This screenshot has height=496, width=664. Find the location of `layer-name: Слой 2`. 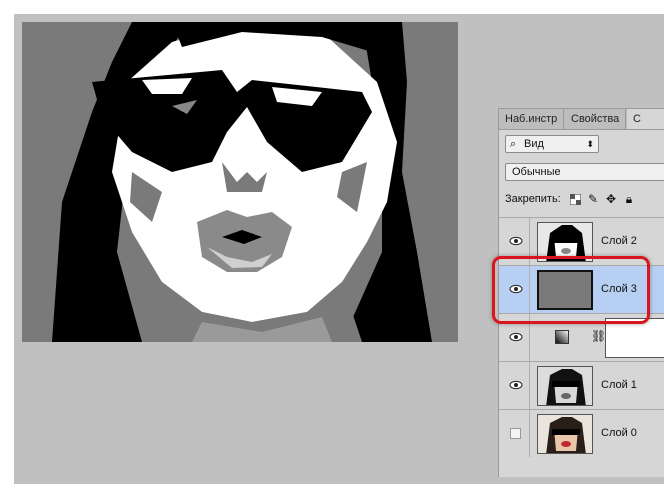

layer-name: Слой 2 is located at coordinates (619, 241).